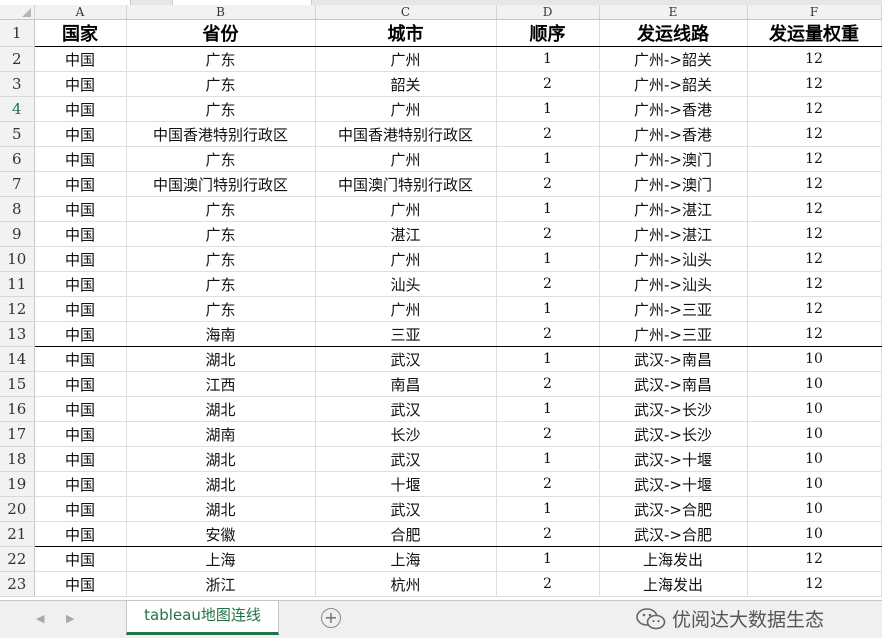 Image resolution: width=882 pixels, height=638 pixels. I want to click on cell-city: 武汉, so click(406, 359).